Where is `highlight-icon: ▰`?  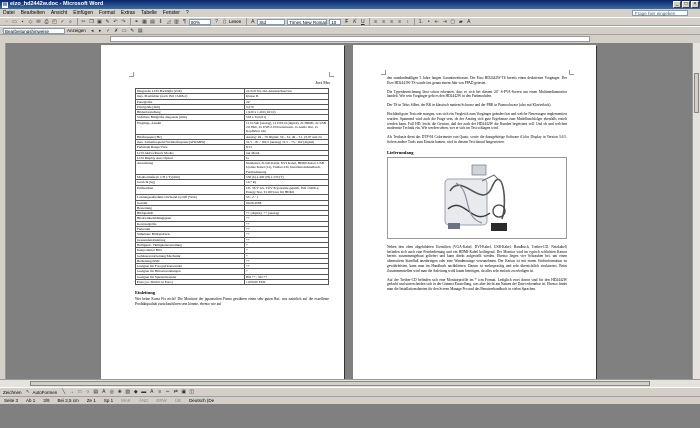
highlight-icon: ▰ is located at coordinates (460, 22).